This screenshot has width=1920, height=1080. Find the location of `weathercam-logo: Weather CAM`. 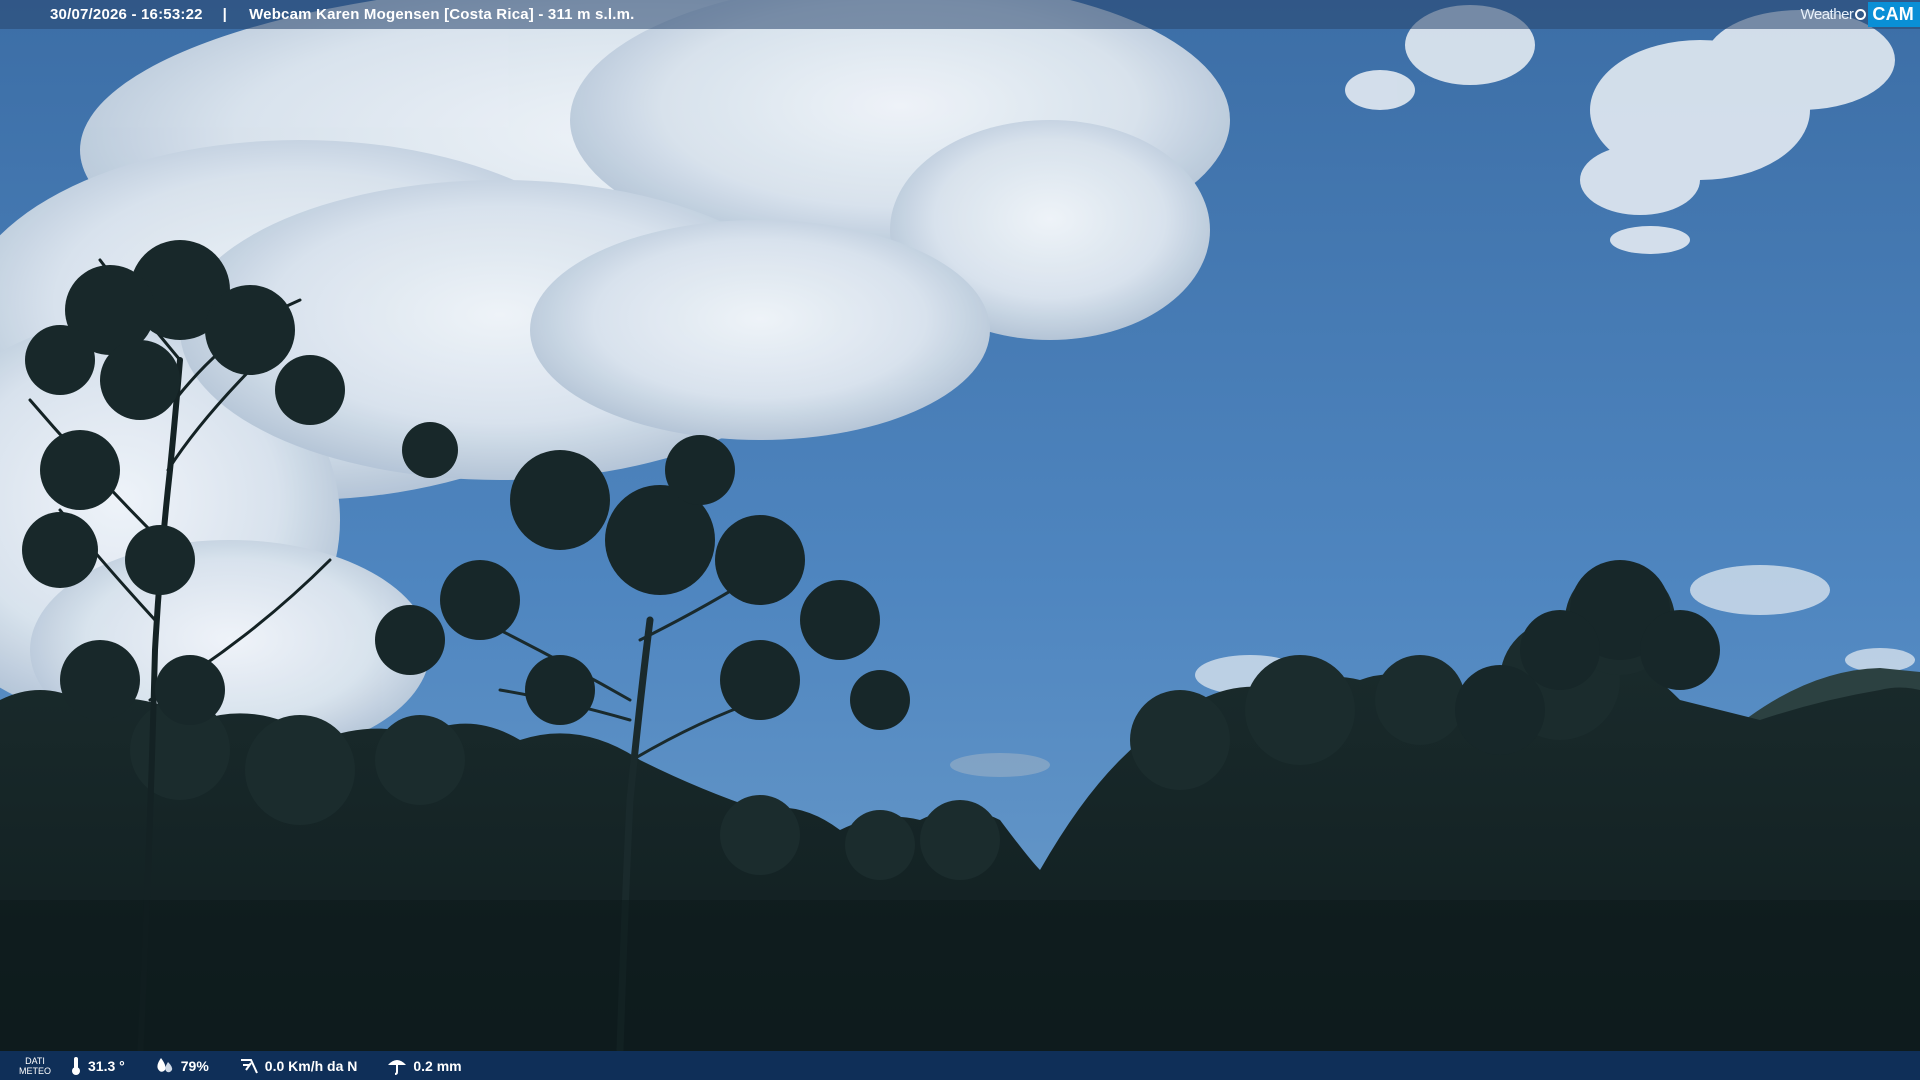

weathercam-logo: Weather CAM is located at coordinates (1860, 14).